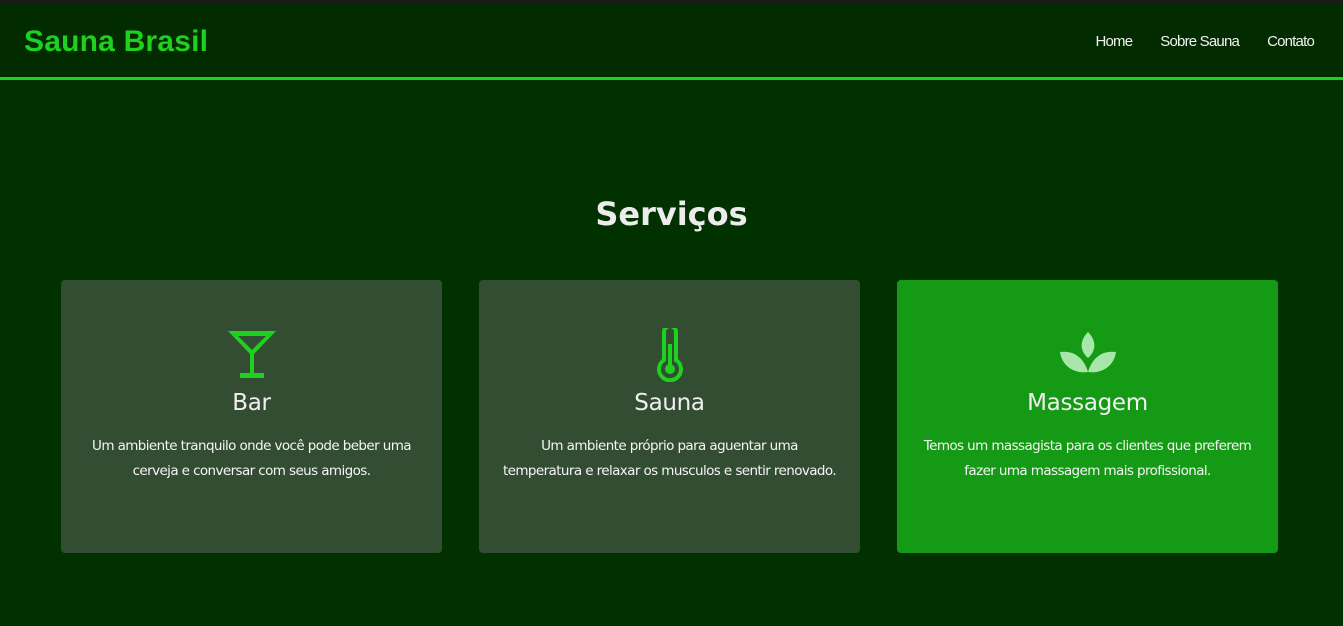 The width and height of the screenshot is (1343, 626). I want to click on brand-logo: Sauna Brasil, so click(116, 42).